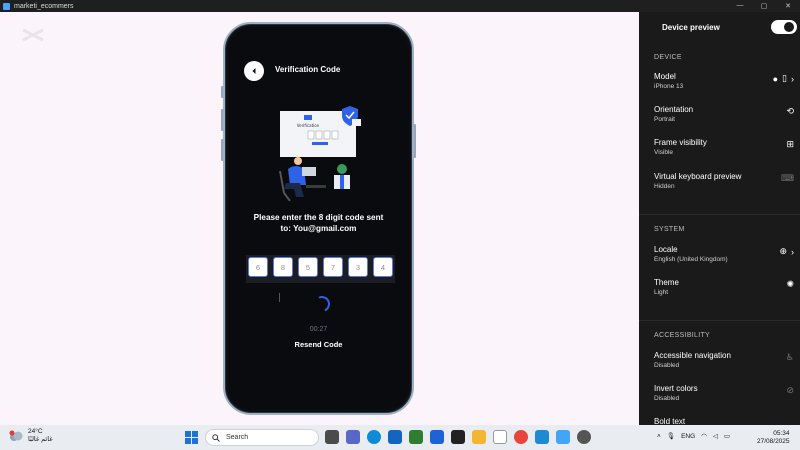 This screenshot has width=800, height=450. I want to click on search-label: Search, so click(237, 437).